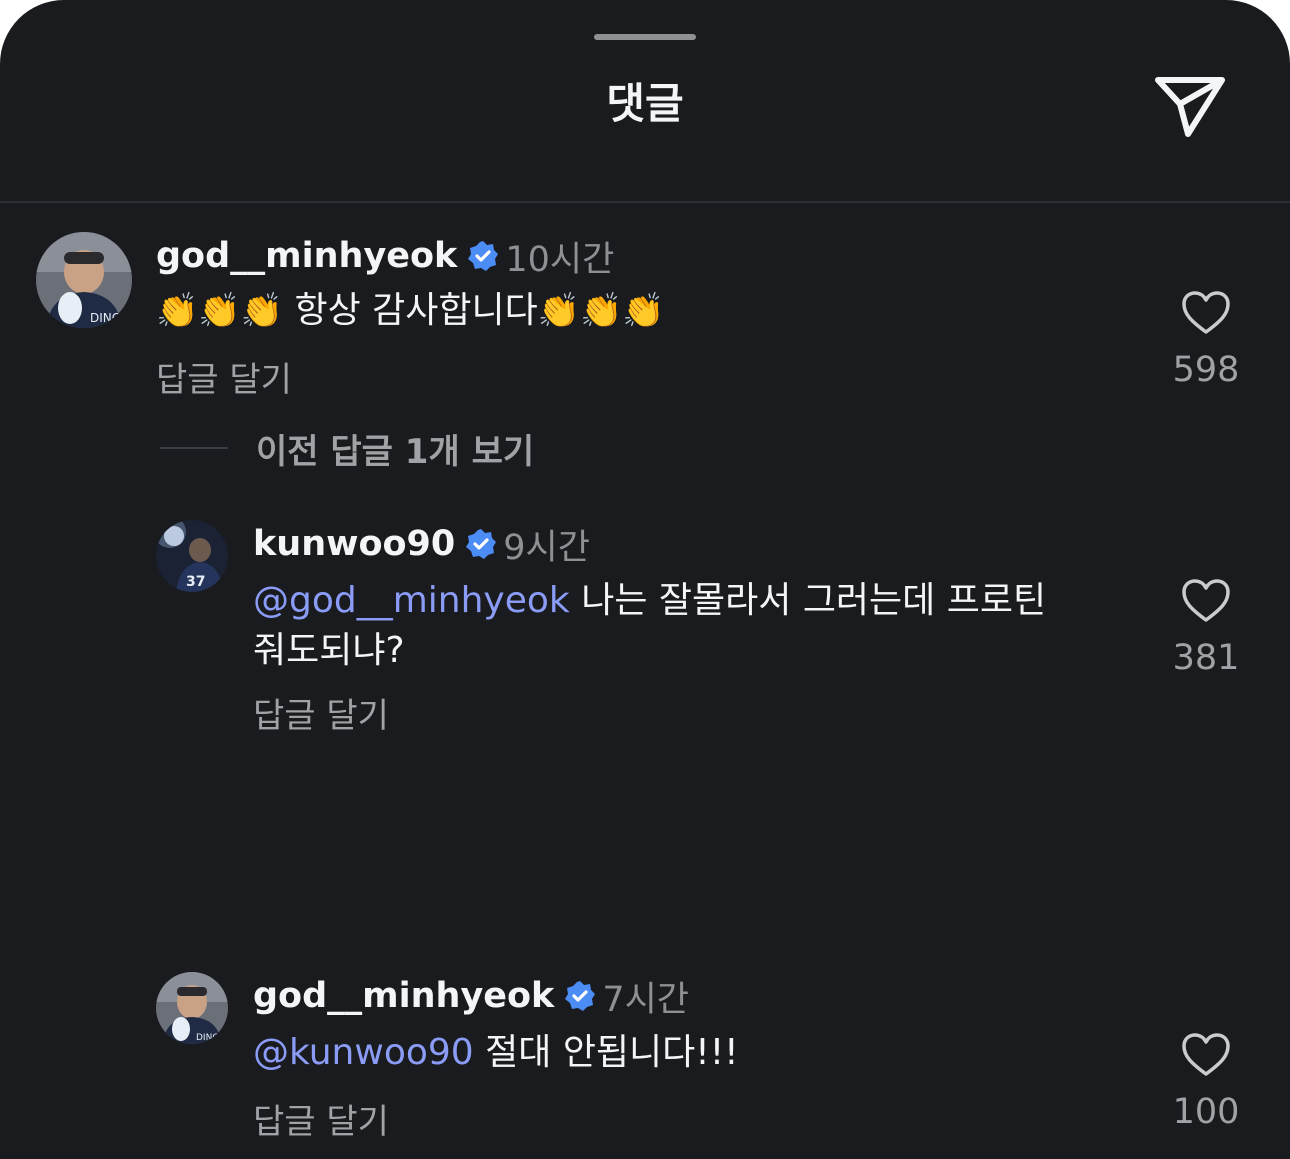  Describe the element at coordinates (329, 650) in the screenshot. I see `reply-text-line2: 줘도되냐?` at that location.